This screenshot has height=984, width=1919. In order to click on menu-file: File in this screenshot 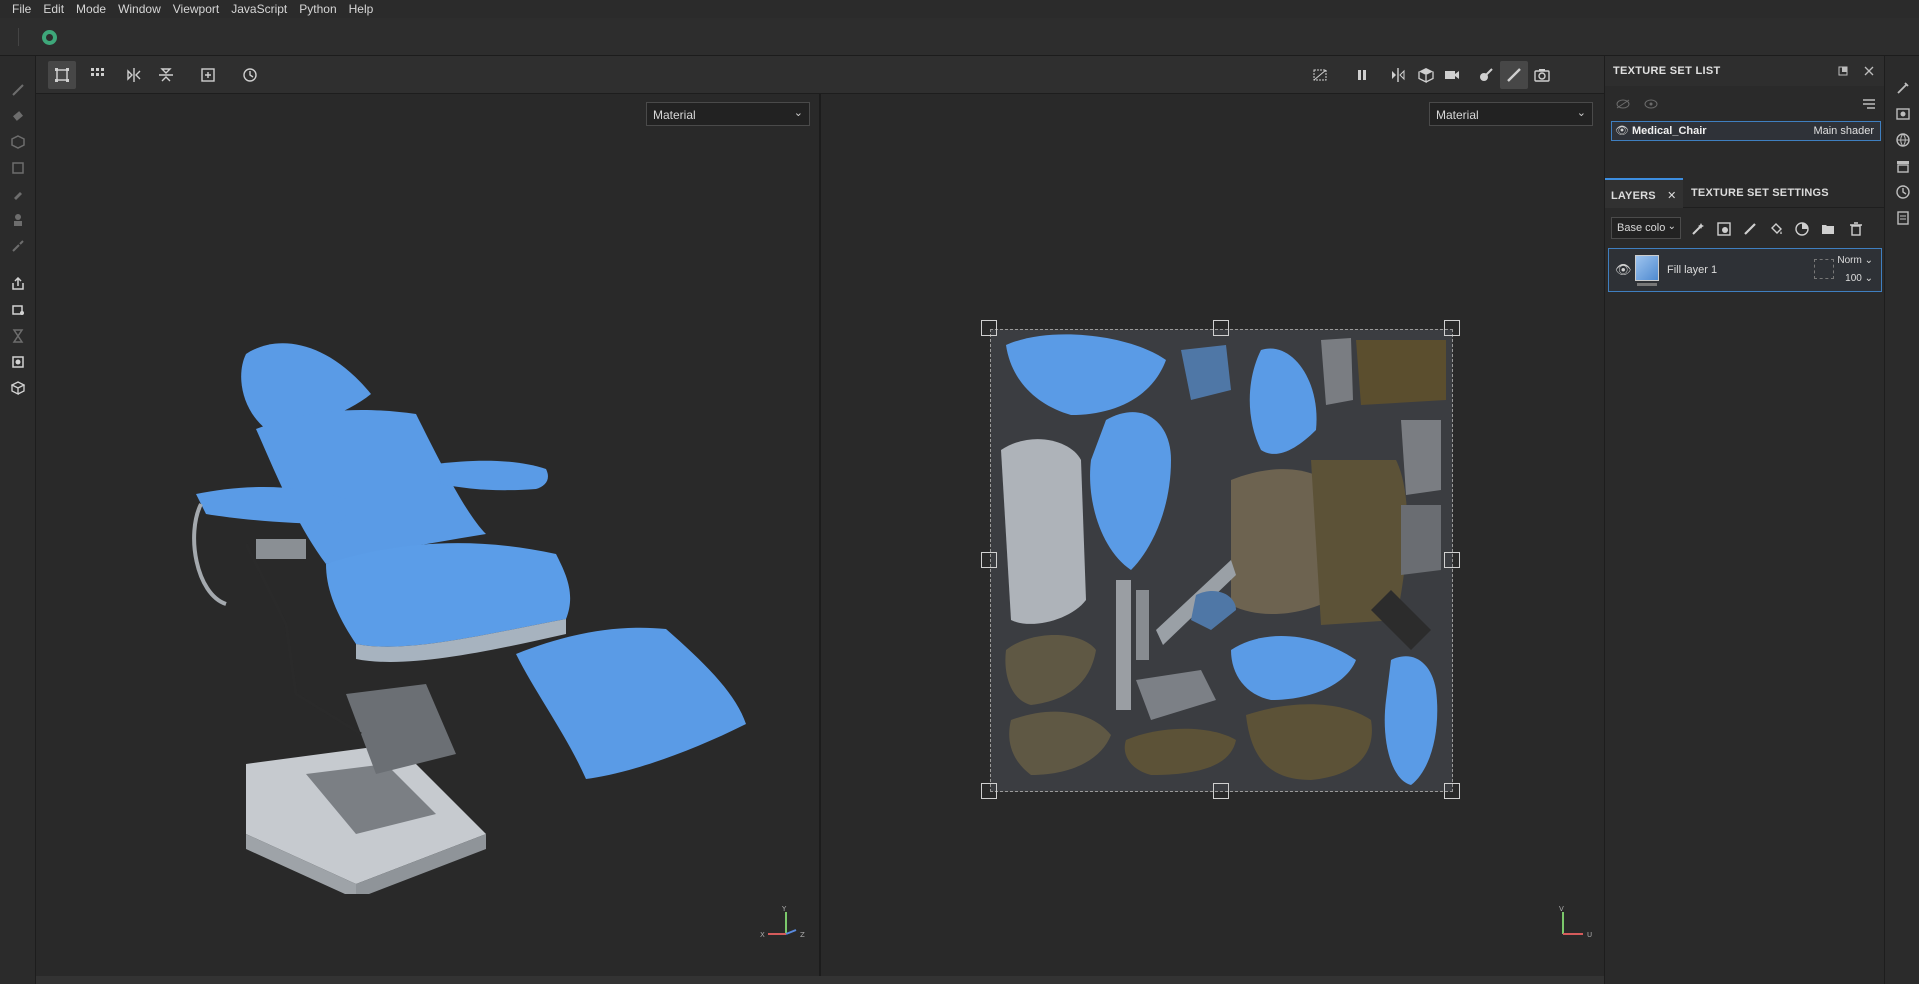, I will do `click(21, 9)`.